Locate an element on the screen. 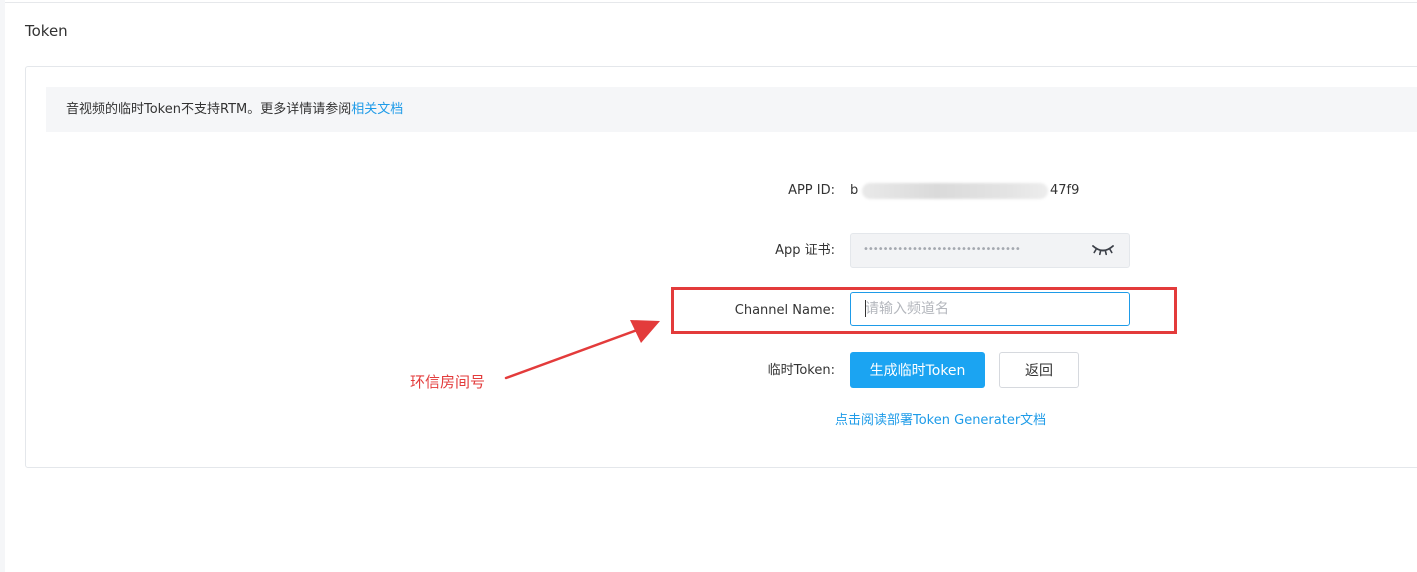 This screenshot has width=1417, height=572. app-id-suffix: 47f9 is located at coordinates (1065, 190).